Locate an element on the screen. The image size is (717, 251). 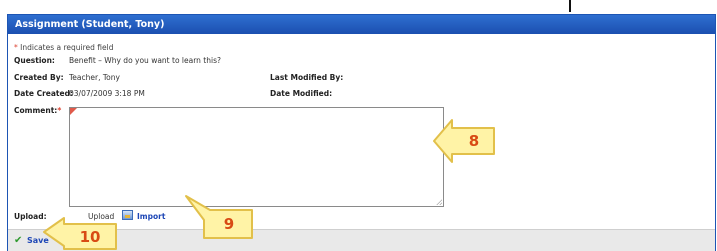
comment-required-star: * is located at coordinates (59, 110).